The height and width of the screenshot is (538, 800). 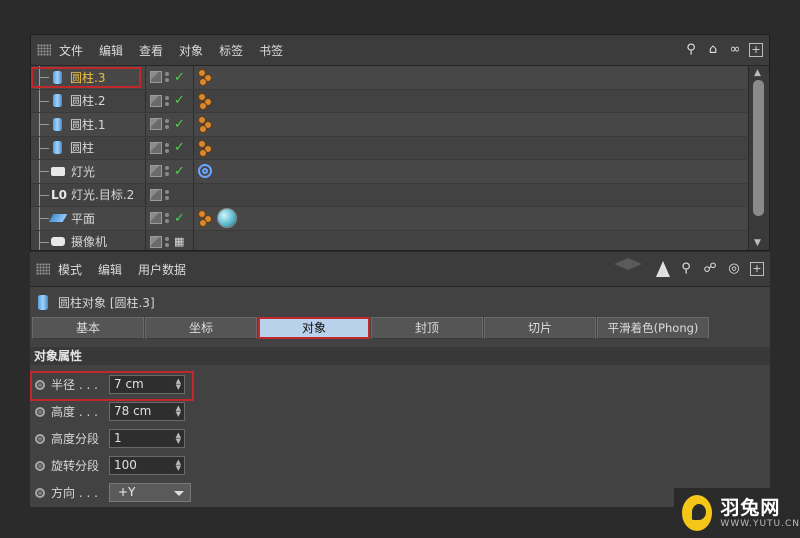 I want to click on object-name: 摄像机, so click(x=89, y=241).